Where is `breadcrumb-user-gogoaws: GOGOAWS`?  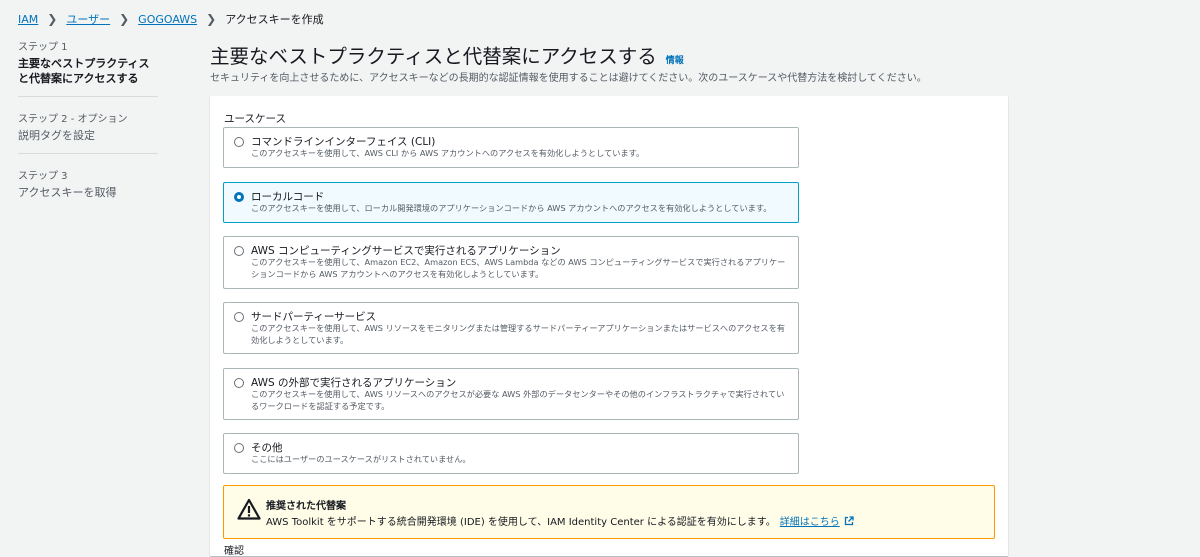
breadcrumb-user-gogoaws: GOGOAWS is located at coordinates (167, 19).